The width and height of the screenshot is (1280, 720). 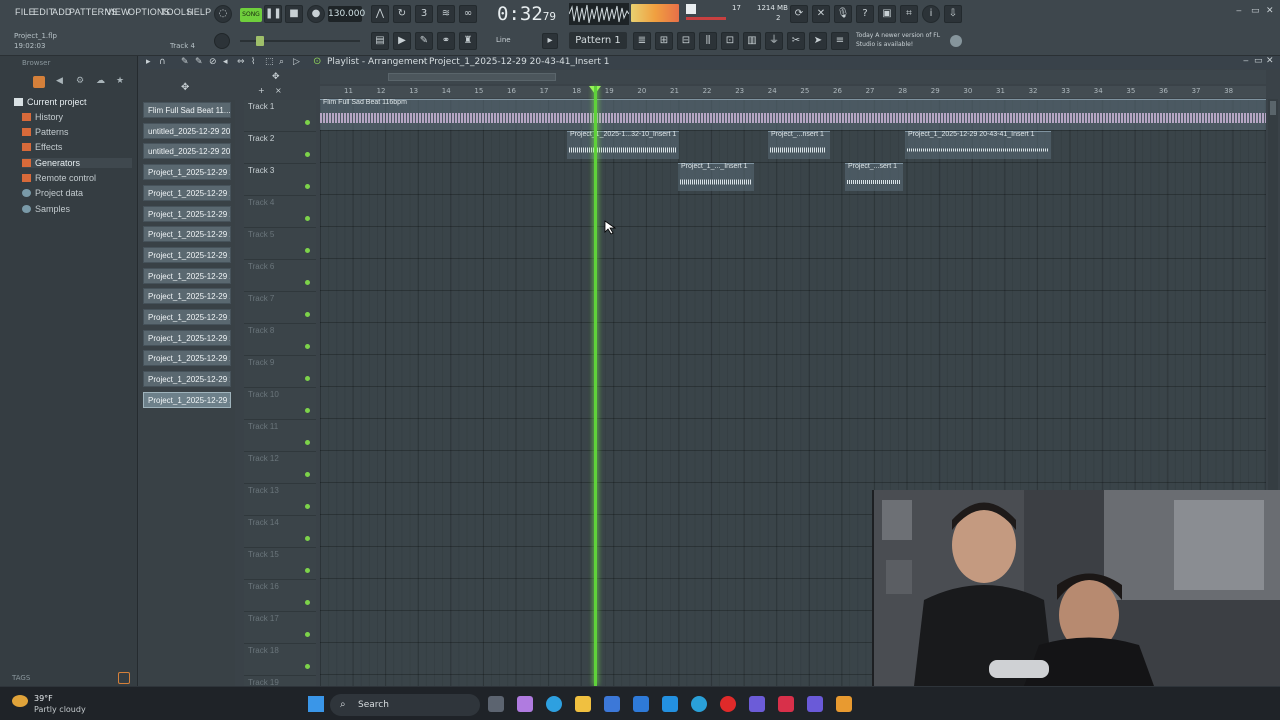 I want to click on song-mode-toggle: SONG, so click(x=251, y=15).